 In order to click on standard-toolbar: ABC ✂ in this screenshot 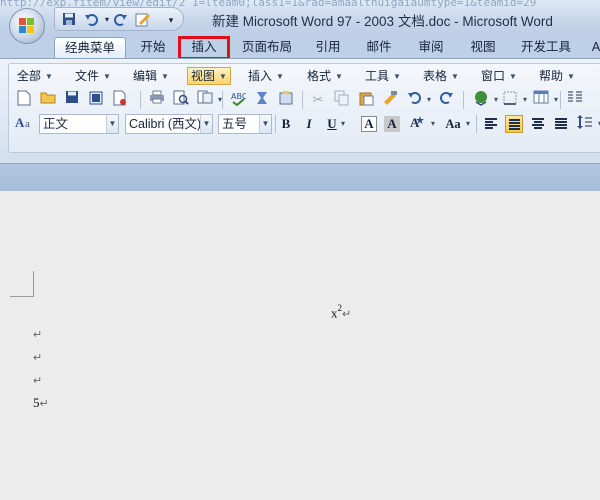, I will do `click(300, 100)`.